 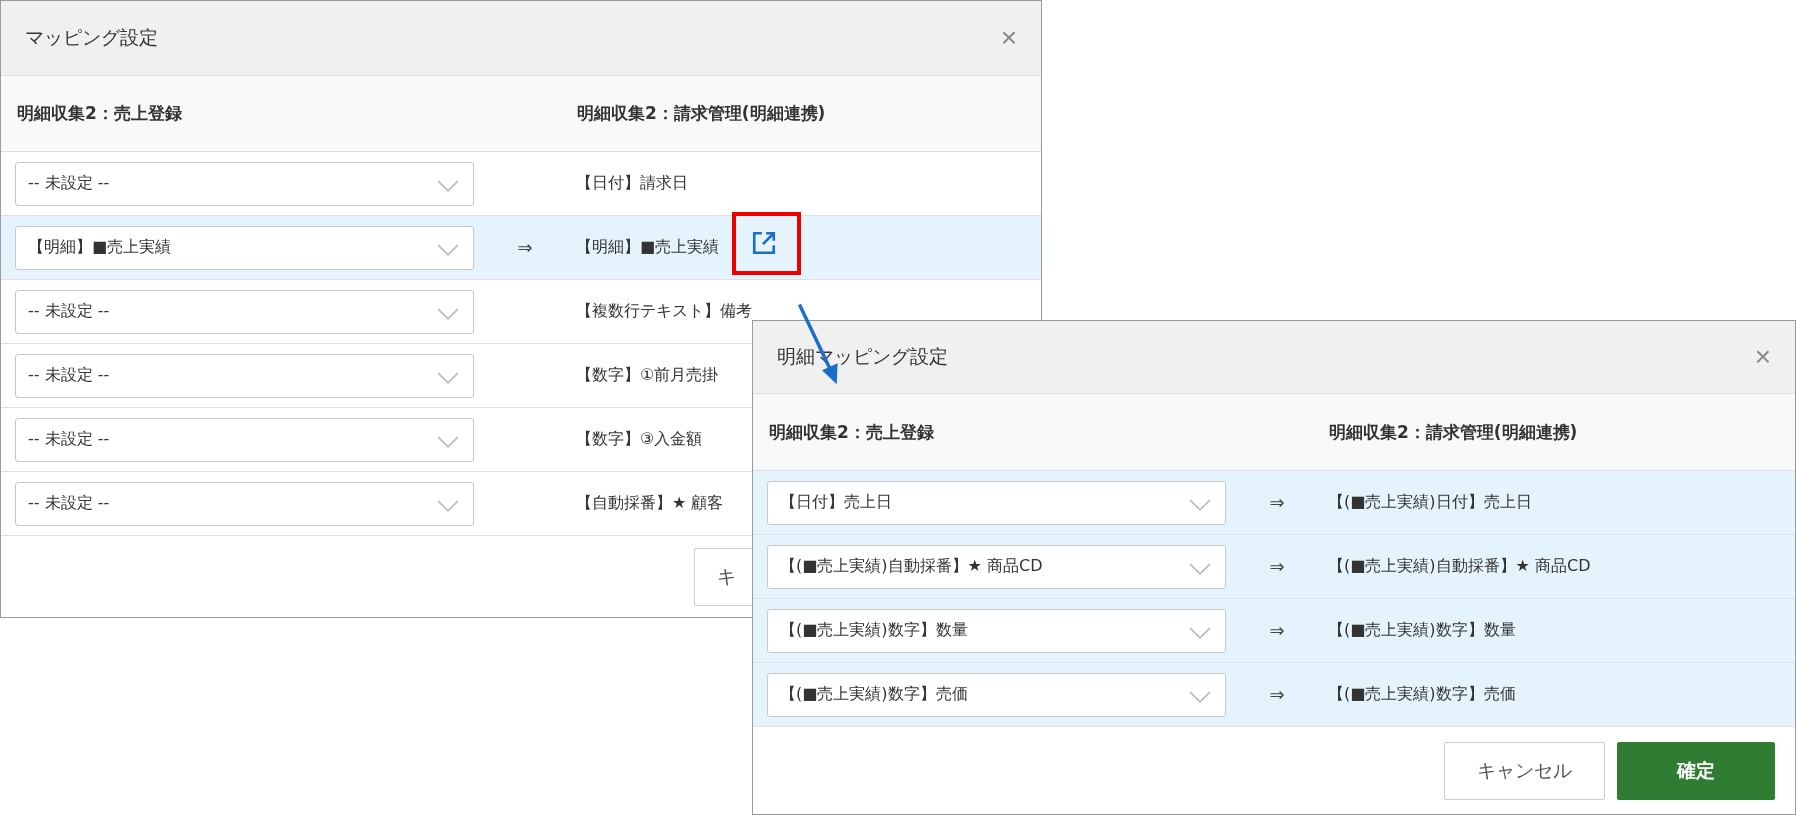 I want to click on target-field-label: 【明細】■売上実績, so click(x=648, y=247).